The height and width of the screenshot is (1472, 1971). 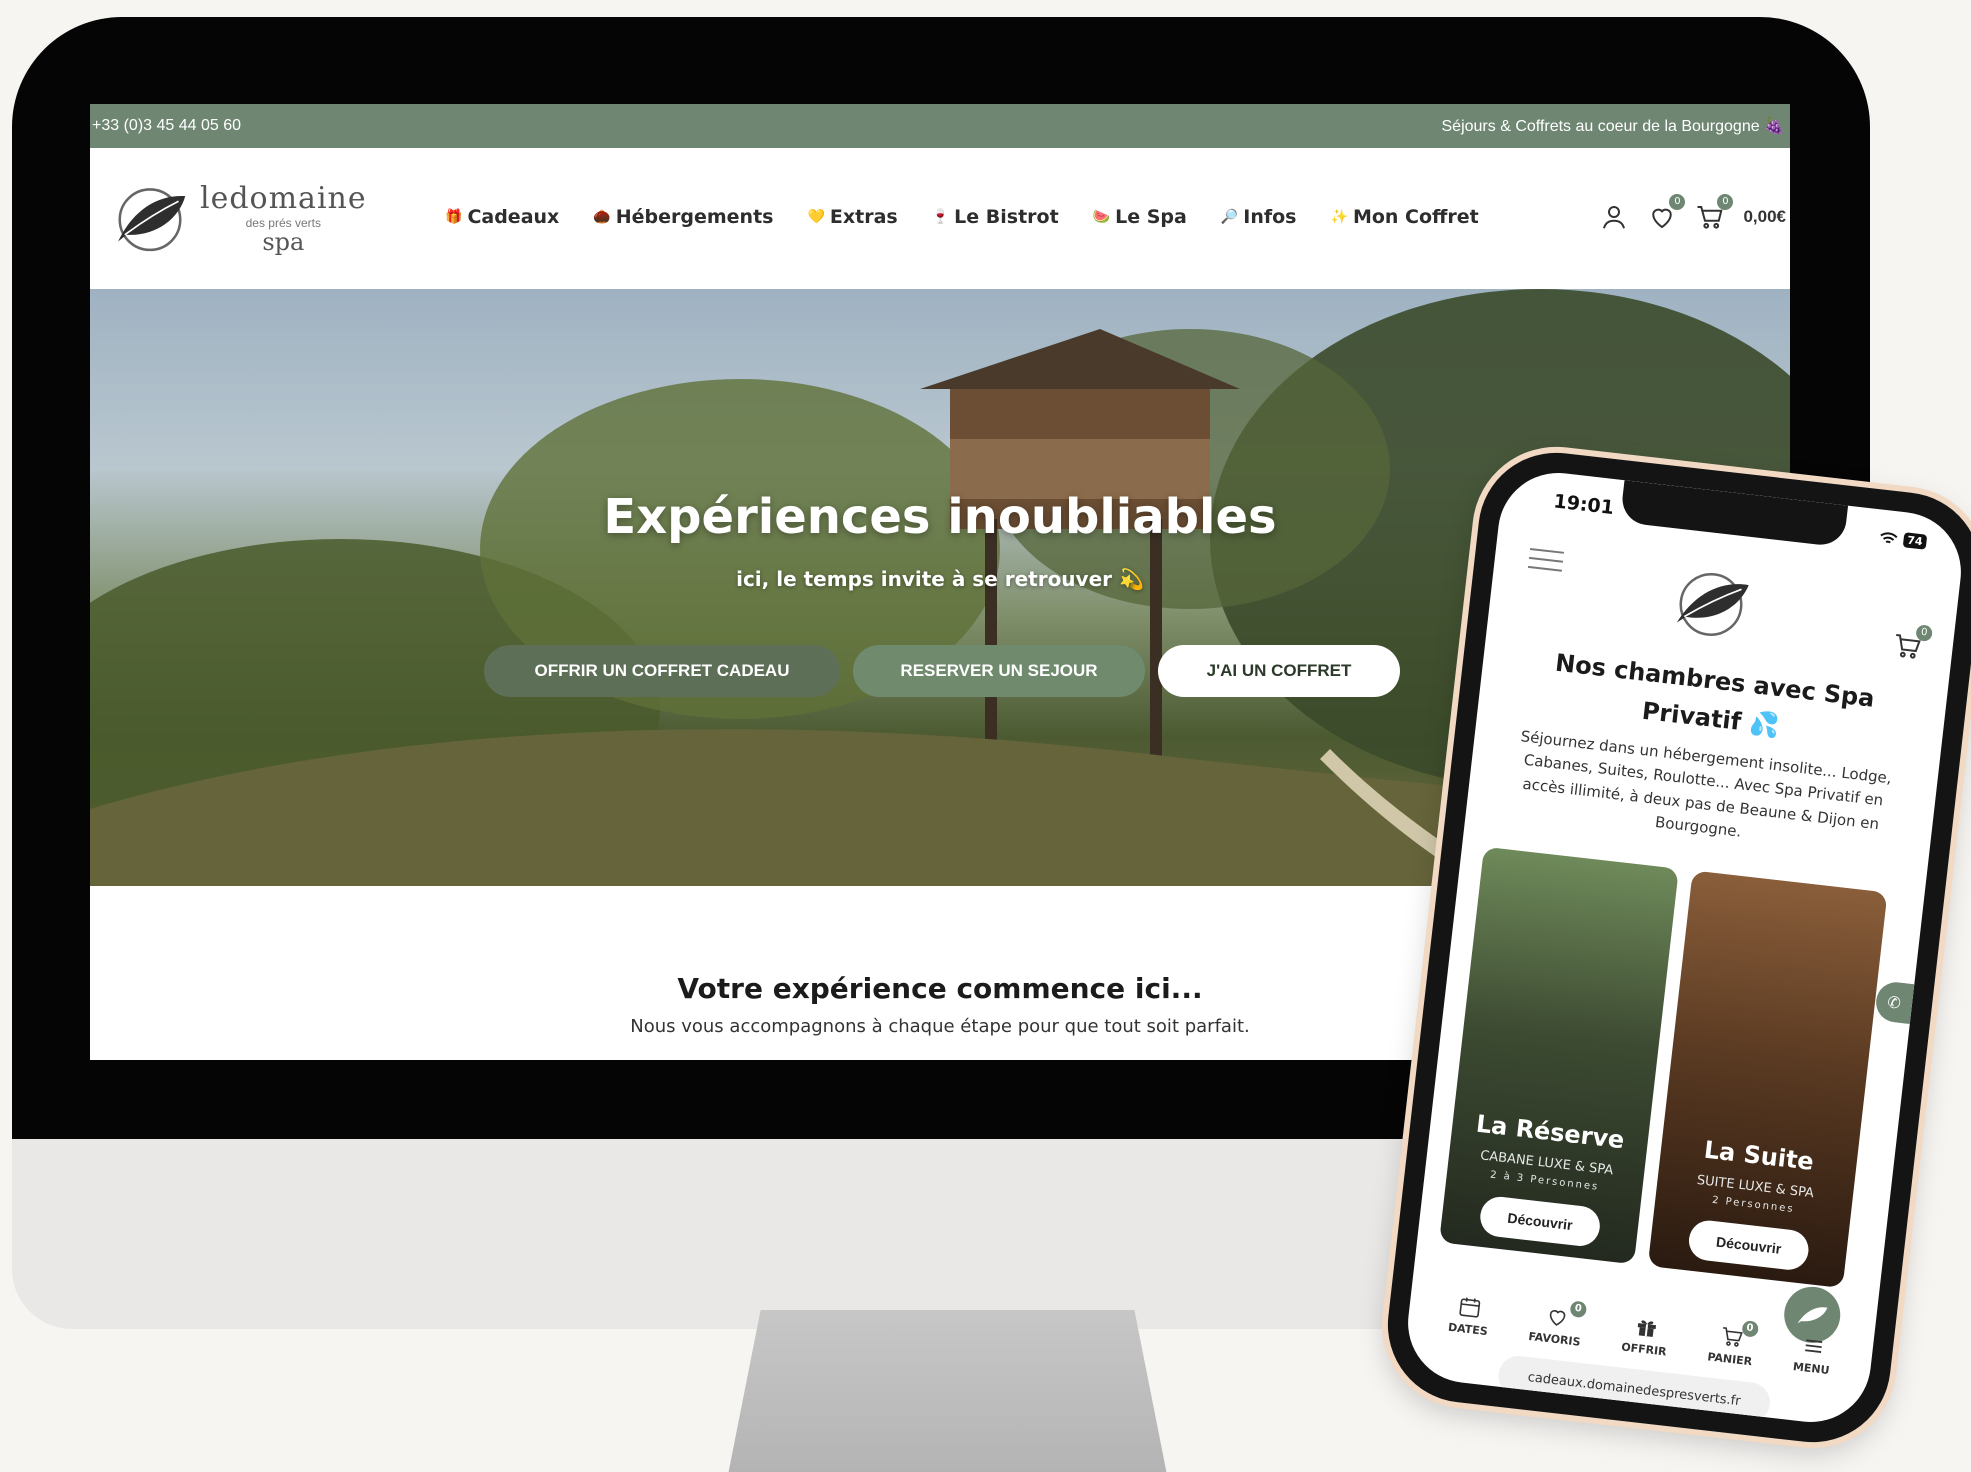 I want to click on phone-cart-button: 0, so click(x=1912, y=643).